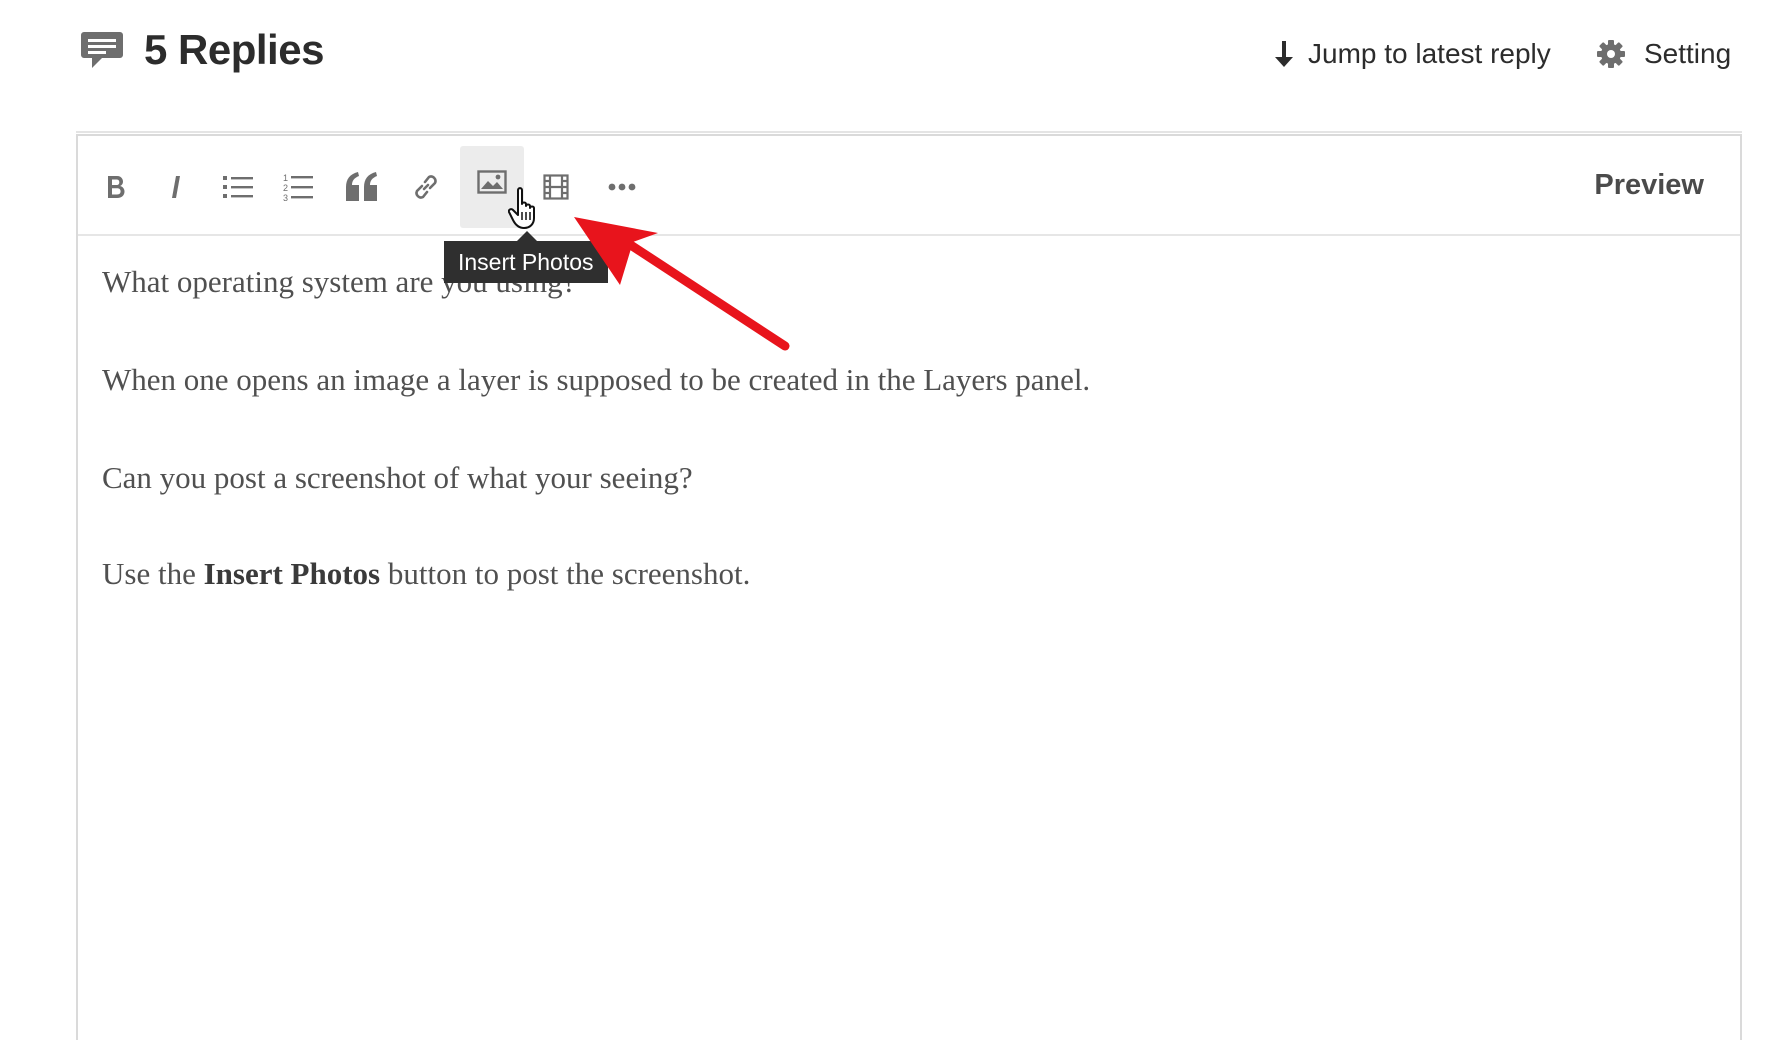  Describe the element at coordinates (556, 187) in the screenshot. I see `film-icon` at that location.